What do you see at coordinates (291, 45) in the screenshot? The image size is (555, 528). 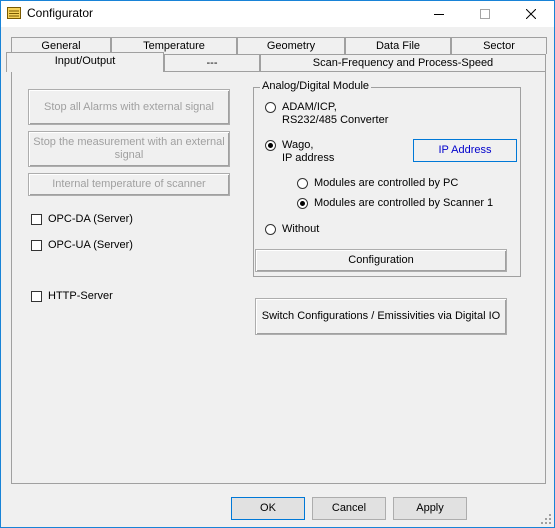 I see `tab-geometry: Geometry` at bounding box center [291, 45].